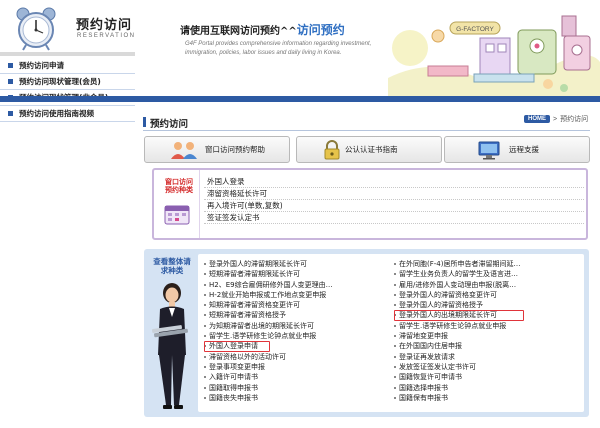 This screenshot has width=600, height=428. Describe the element at coordinates (487, 305) in the screenshot. I see `request-item: 登录外国人的滞留资格授予` at that location.